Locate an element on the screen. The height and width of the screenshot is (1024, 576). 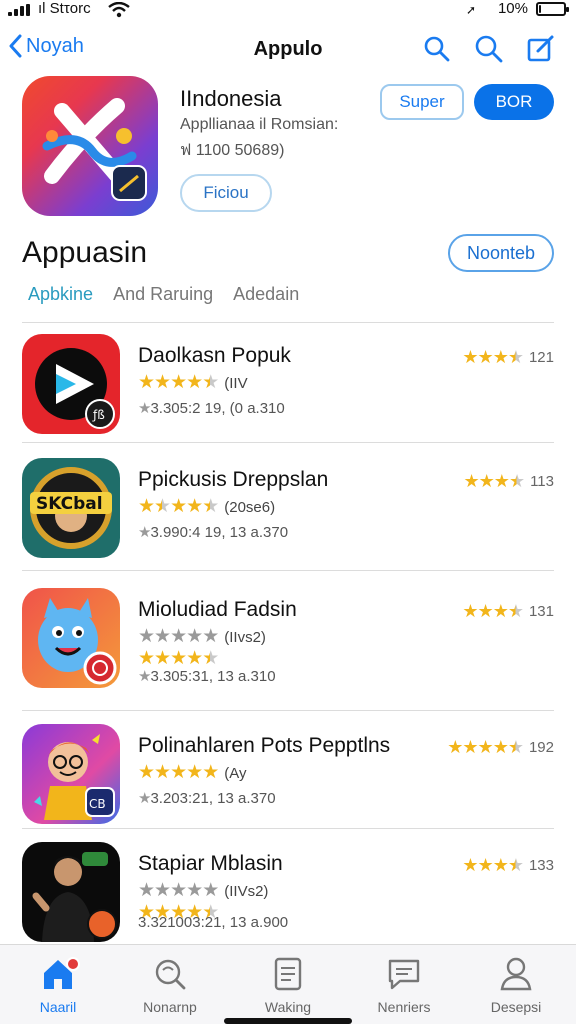
rating-count: 131 is located at coordinates (541, 611).